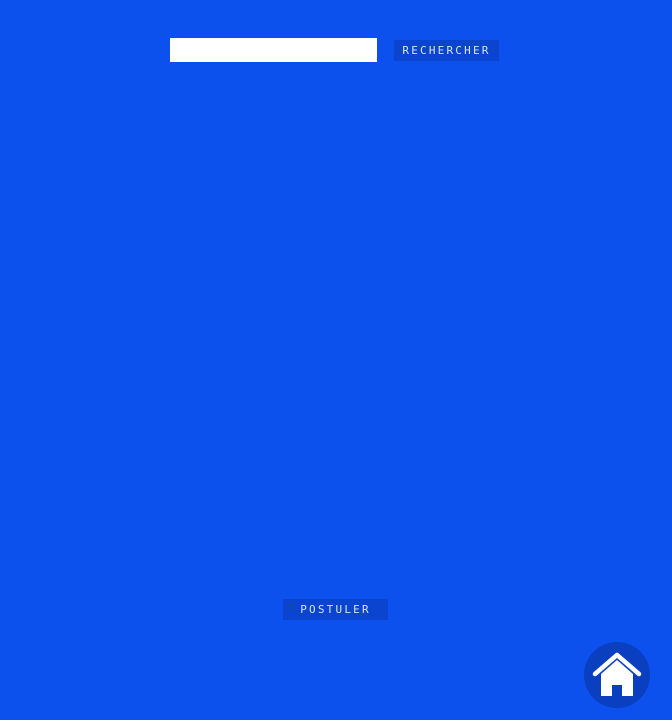 This screenshot has height=720, width=672. Describe the element at coordinates (446, 50) in the screenshot. I see `search-button: RECHERCHER` at that location.